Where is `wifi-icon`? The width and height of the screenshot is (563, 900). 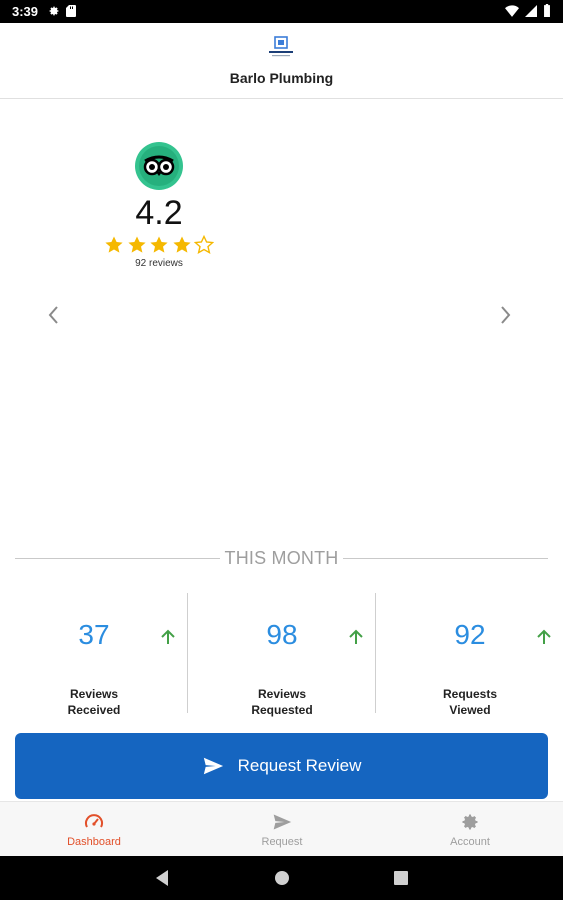
wifi-icon is located at coordinates (512, 10).